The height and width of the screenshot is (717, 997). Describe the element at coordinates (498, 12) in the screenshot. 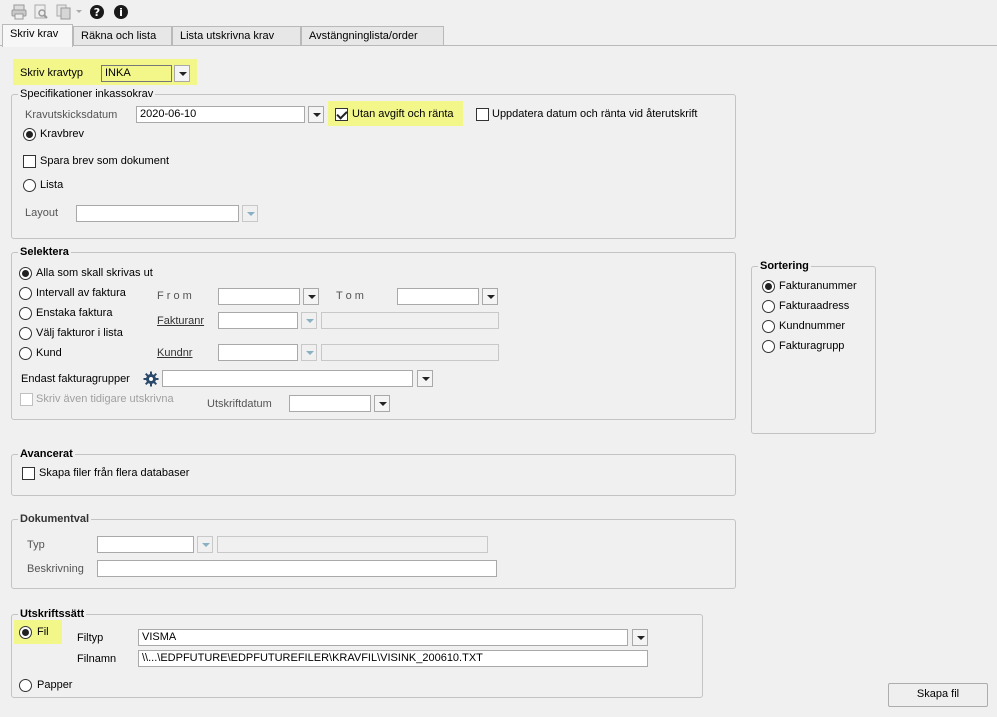

I see `toolbar: ? i` at that location.